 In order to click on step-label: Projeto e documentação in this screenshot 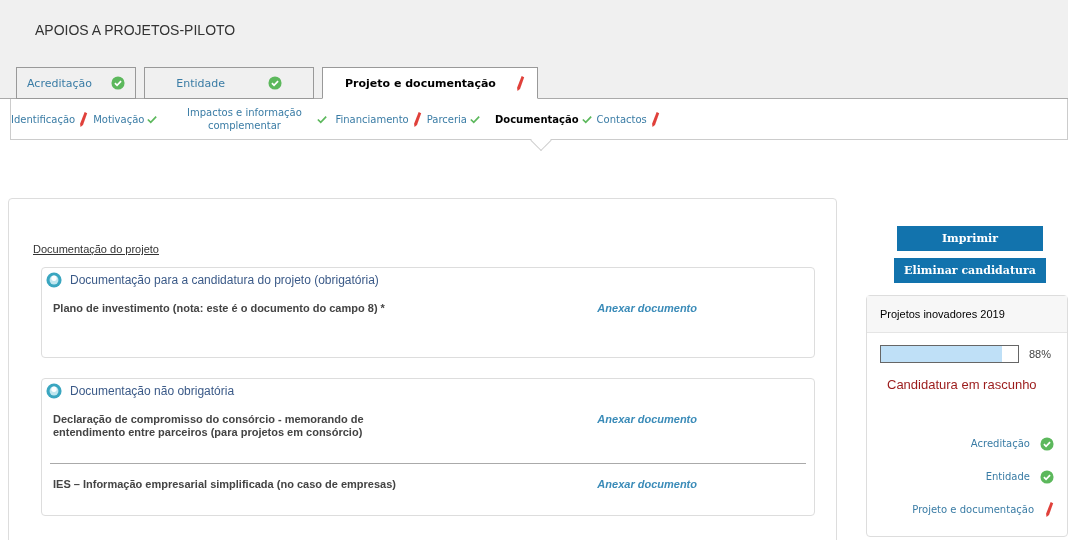, I will do `click(973, 509)`.